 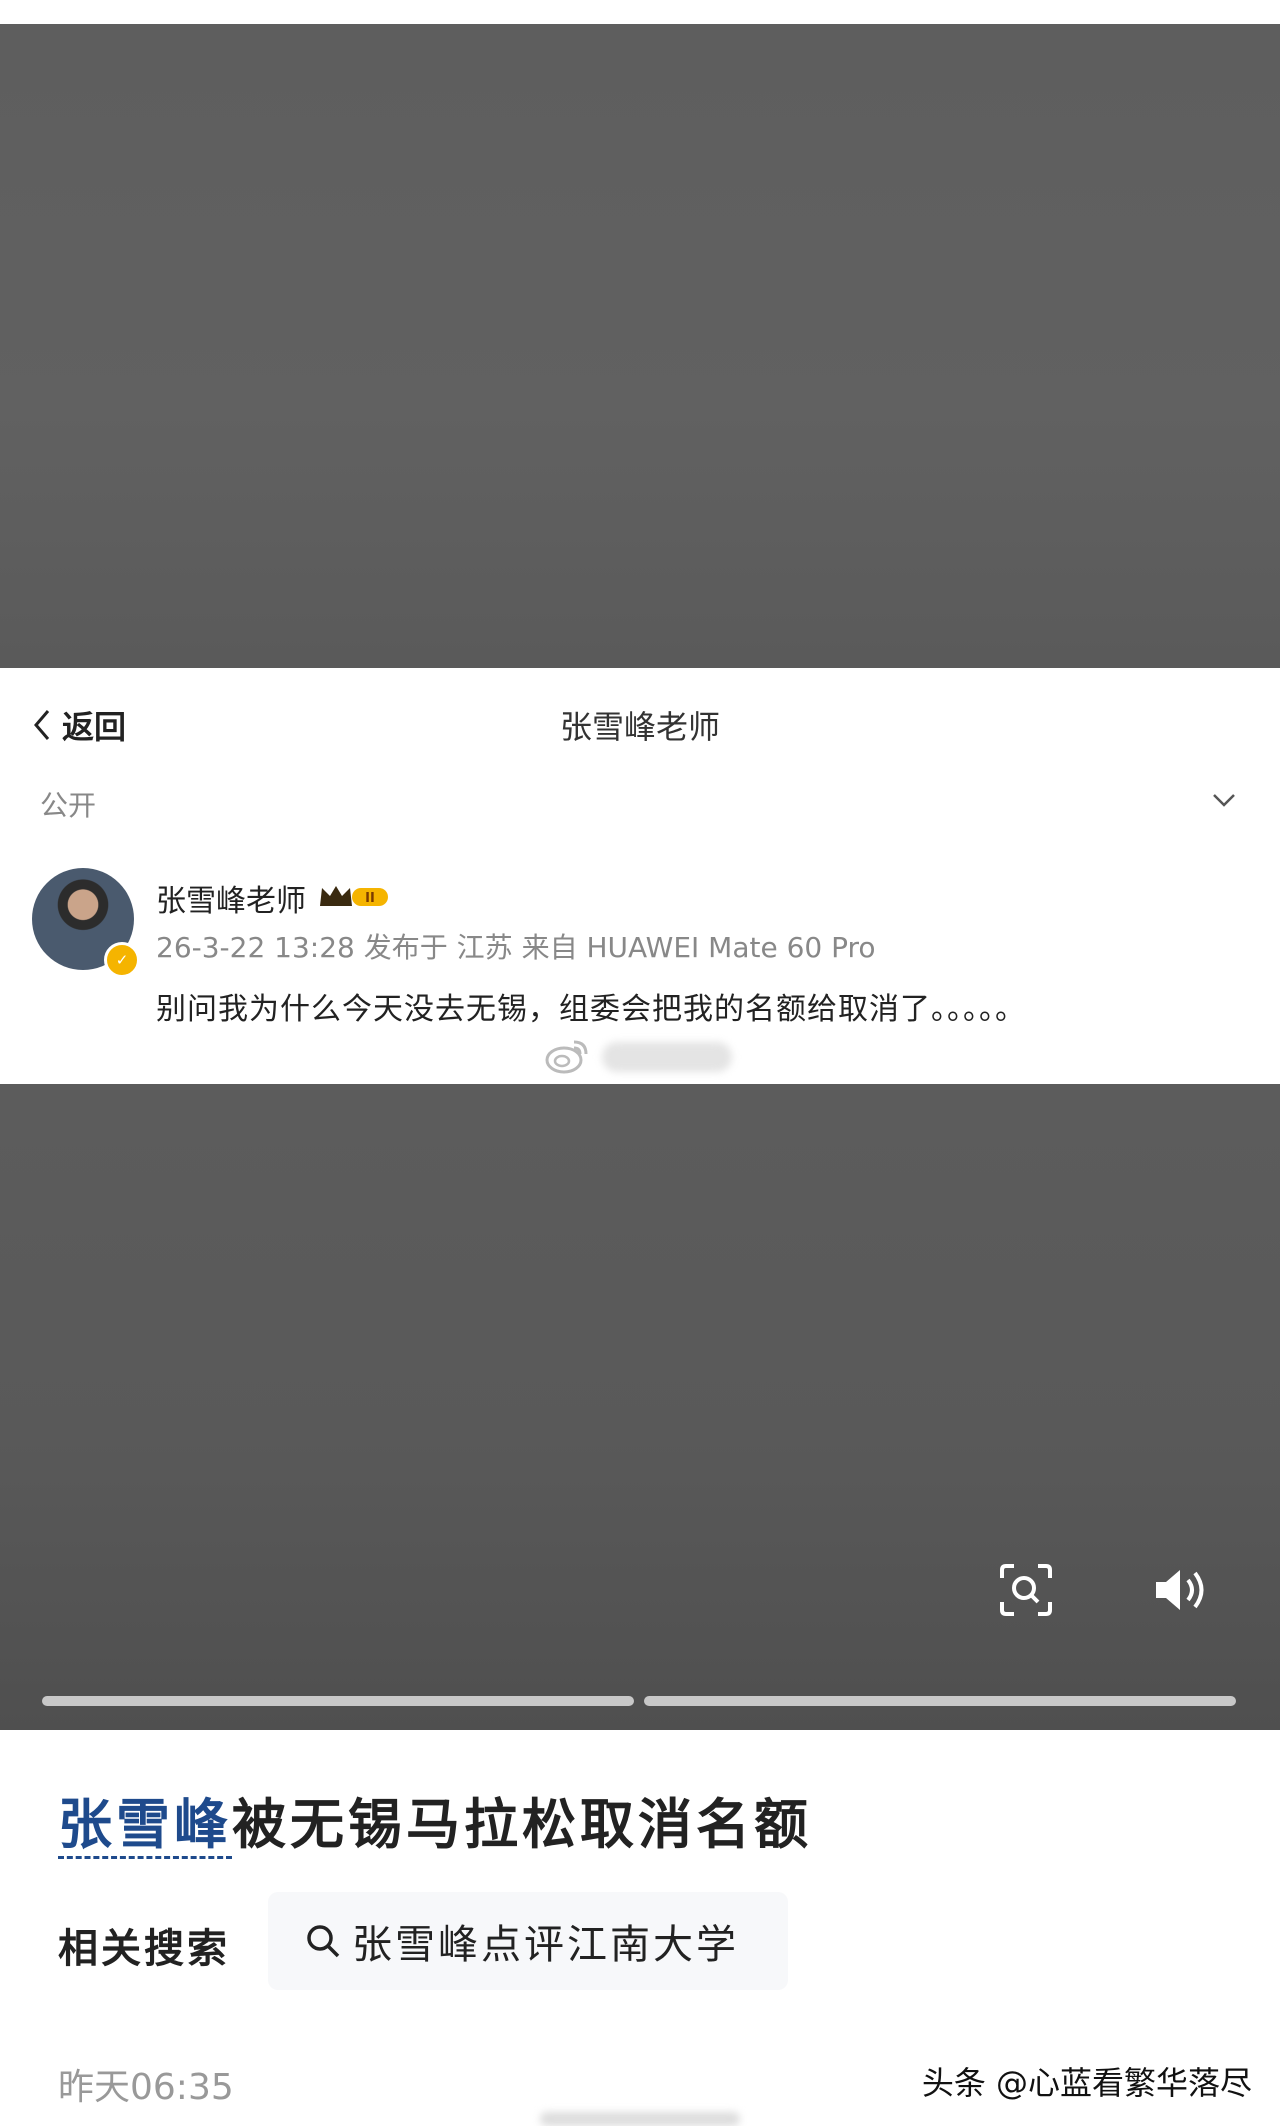 What do you see at coordinates (122, 960) in the screenshot?
I see `verified-badge-icon: ✓` at bounding box center [122, 960].